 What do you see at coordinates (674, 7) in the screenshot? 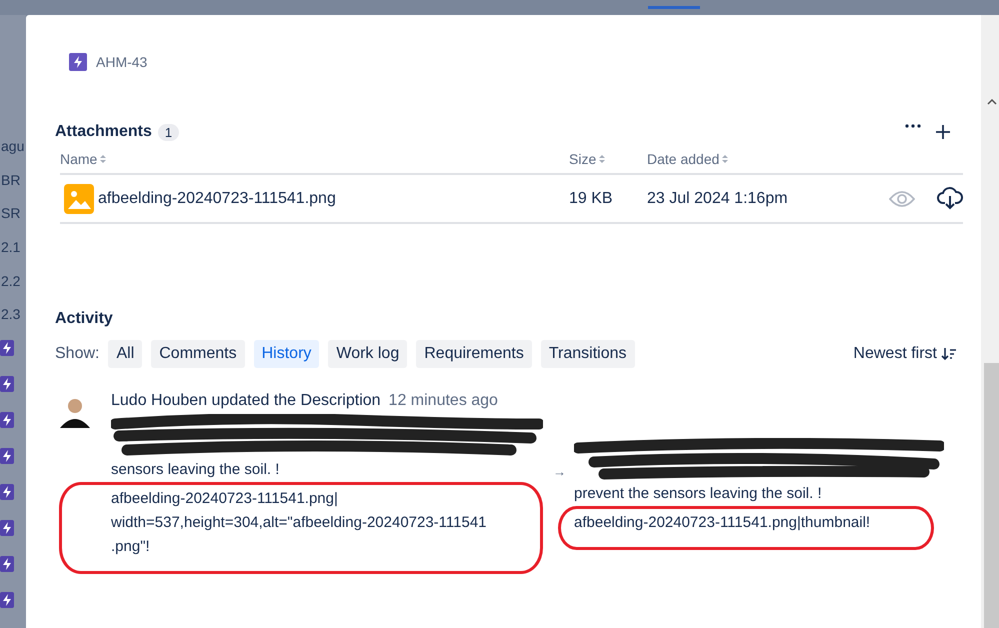
I see `background-tab-underline` at bounding box center [674, 7].